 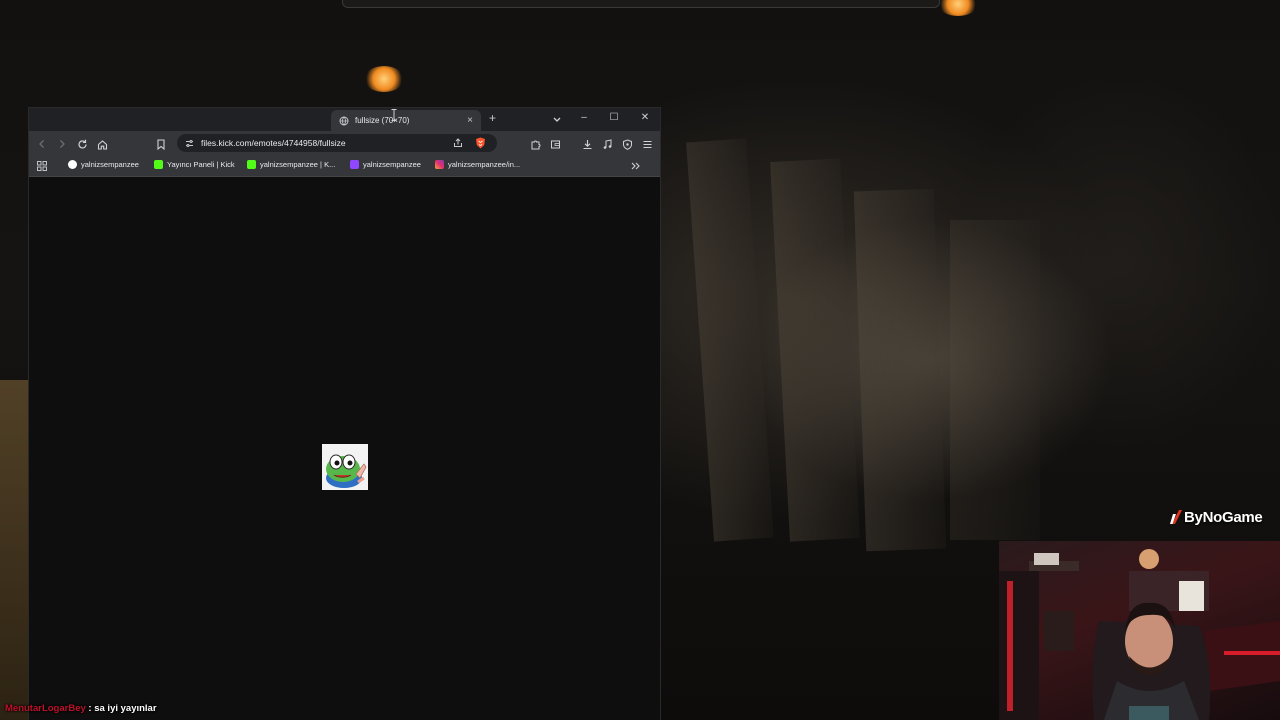 What do you see at coordinates (641, 4) in the screenshot?
I see `top-search-bar` at bounding box center [641, 4].